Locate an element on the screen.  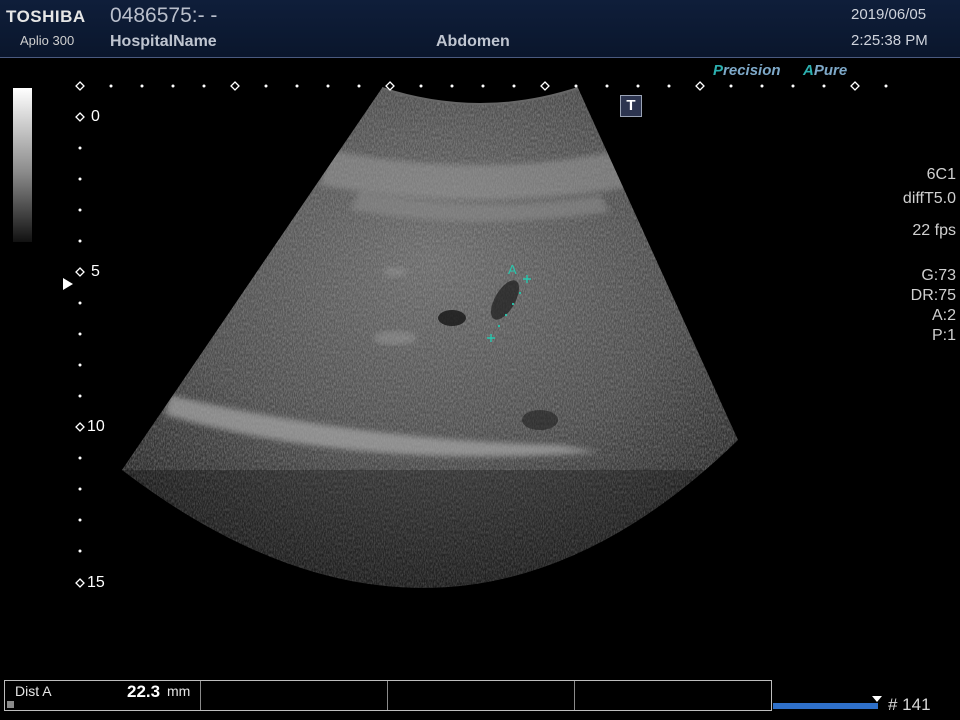
measurement-label: Dist A is located at coordinates (33, 691).